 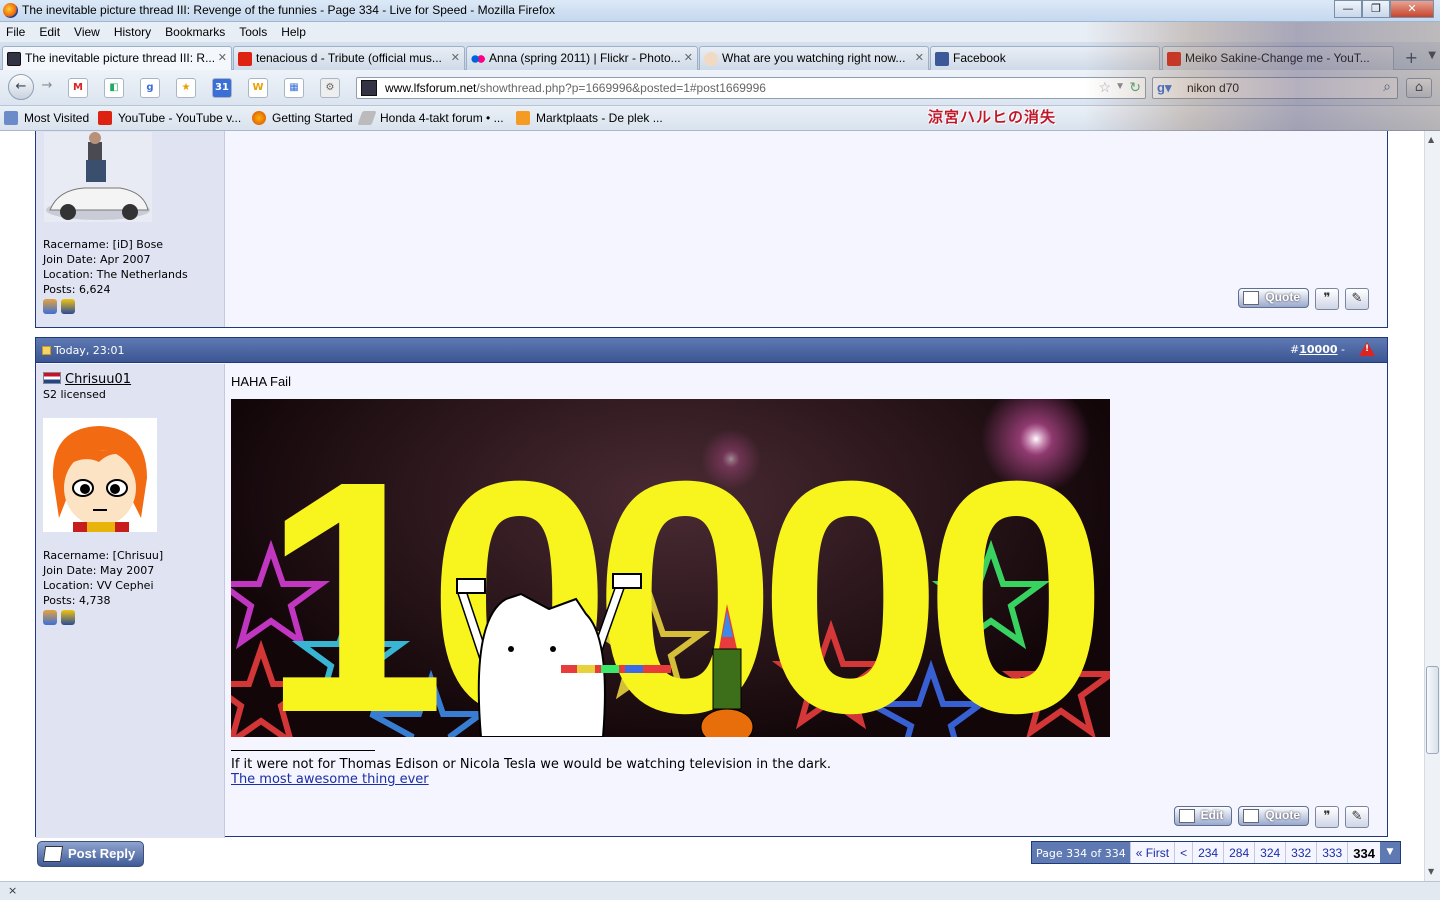 I want to click on calendar-icon: 31, so click(x=222, y=88).